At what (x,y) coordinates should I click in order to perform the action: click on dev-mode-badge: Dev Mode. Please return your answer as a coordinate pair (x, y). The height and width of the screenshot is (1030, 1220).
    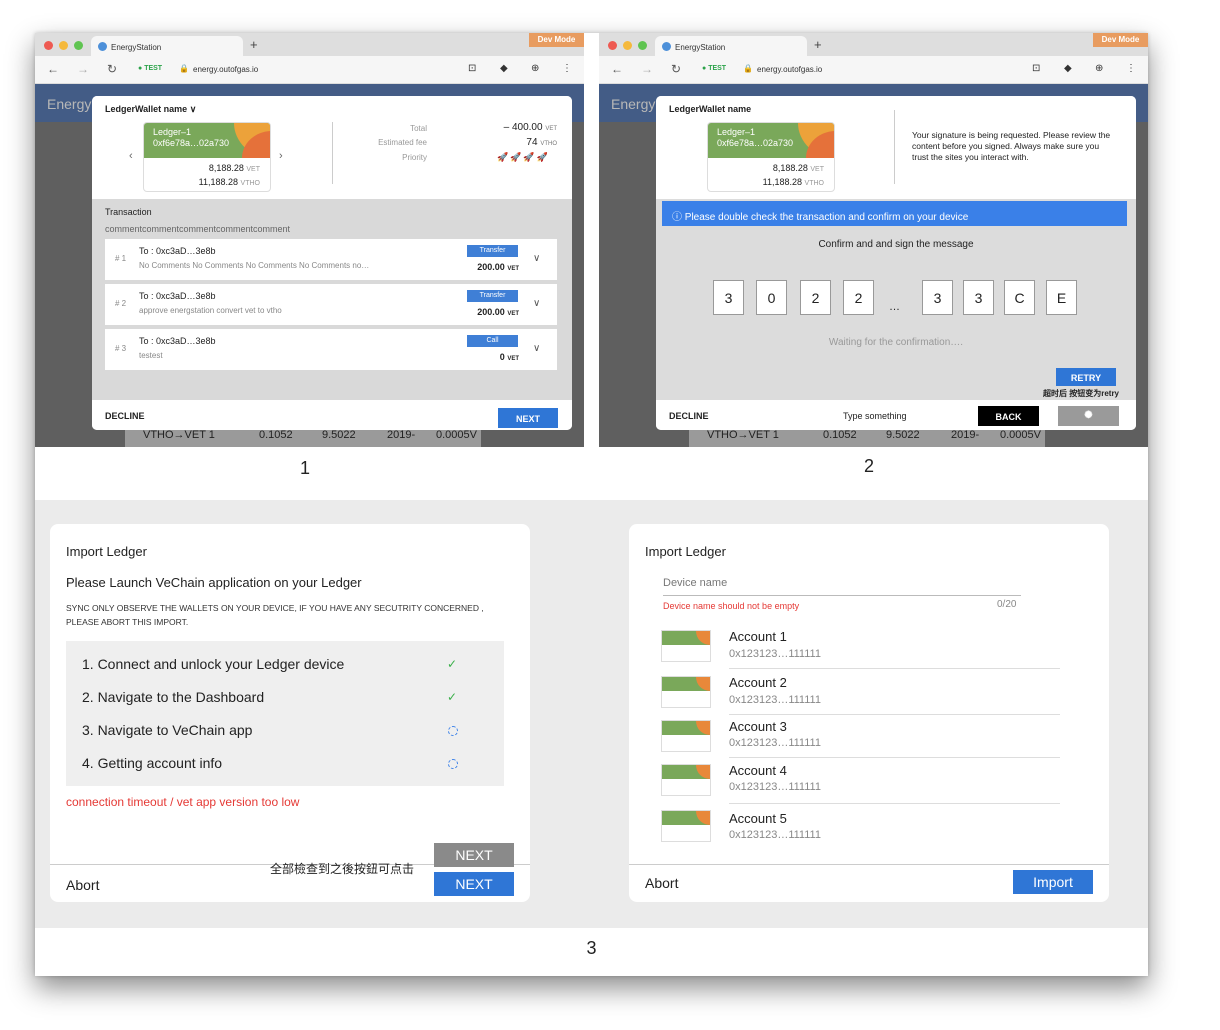
    Looking at the image, I should click on (556, 40).